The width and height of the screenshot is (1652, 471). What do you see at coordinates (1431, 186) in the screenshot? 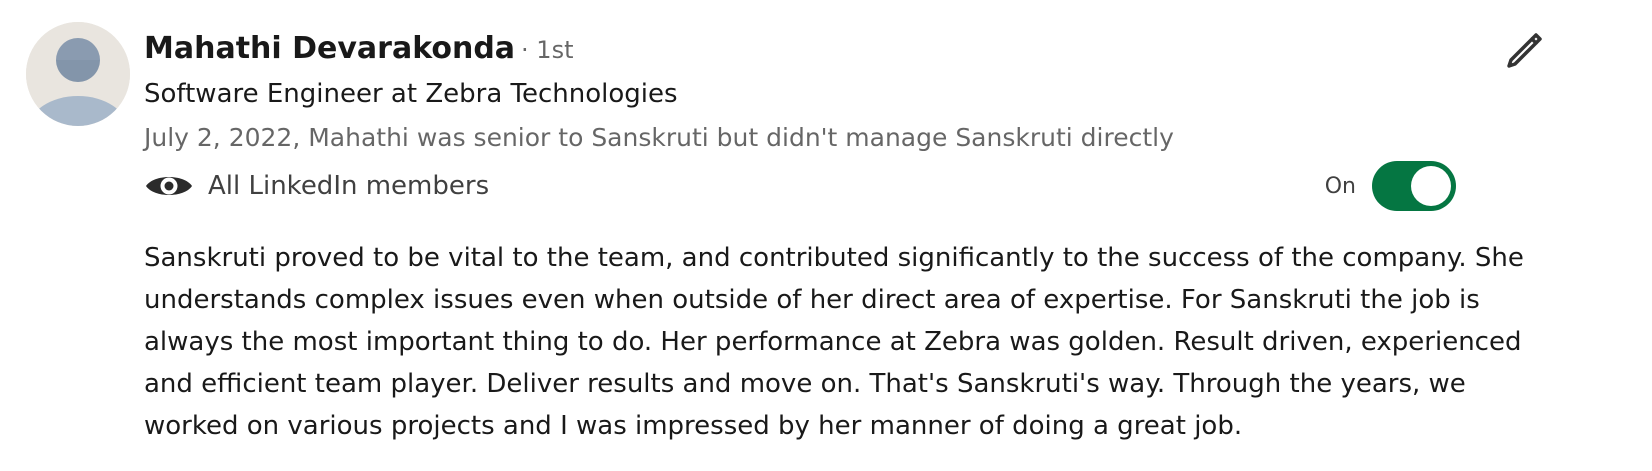
I see `toggle-knob` at bounding box center [1431, 186].